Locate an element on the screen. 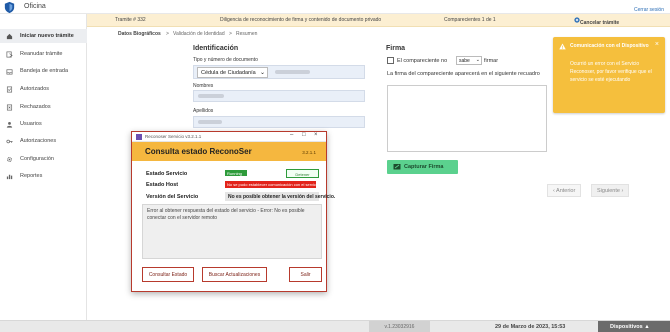 The height and width of the screenshot is (332, 670). tipo-documento-select: Cédula de Ciudadanía ⌄ is located at coordinates (232, 72).